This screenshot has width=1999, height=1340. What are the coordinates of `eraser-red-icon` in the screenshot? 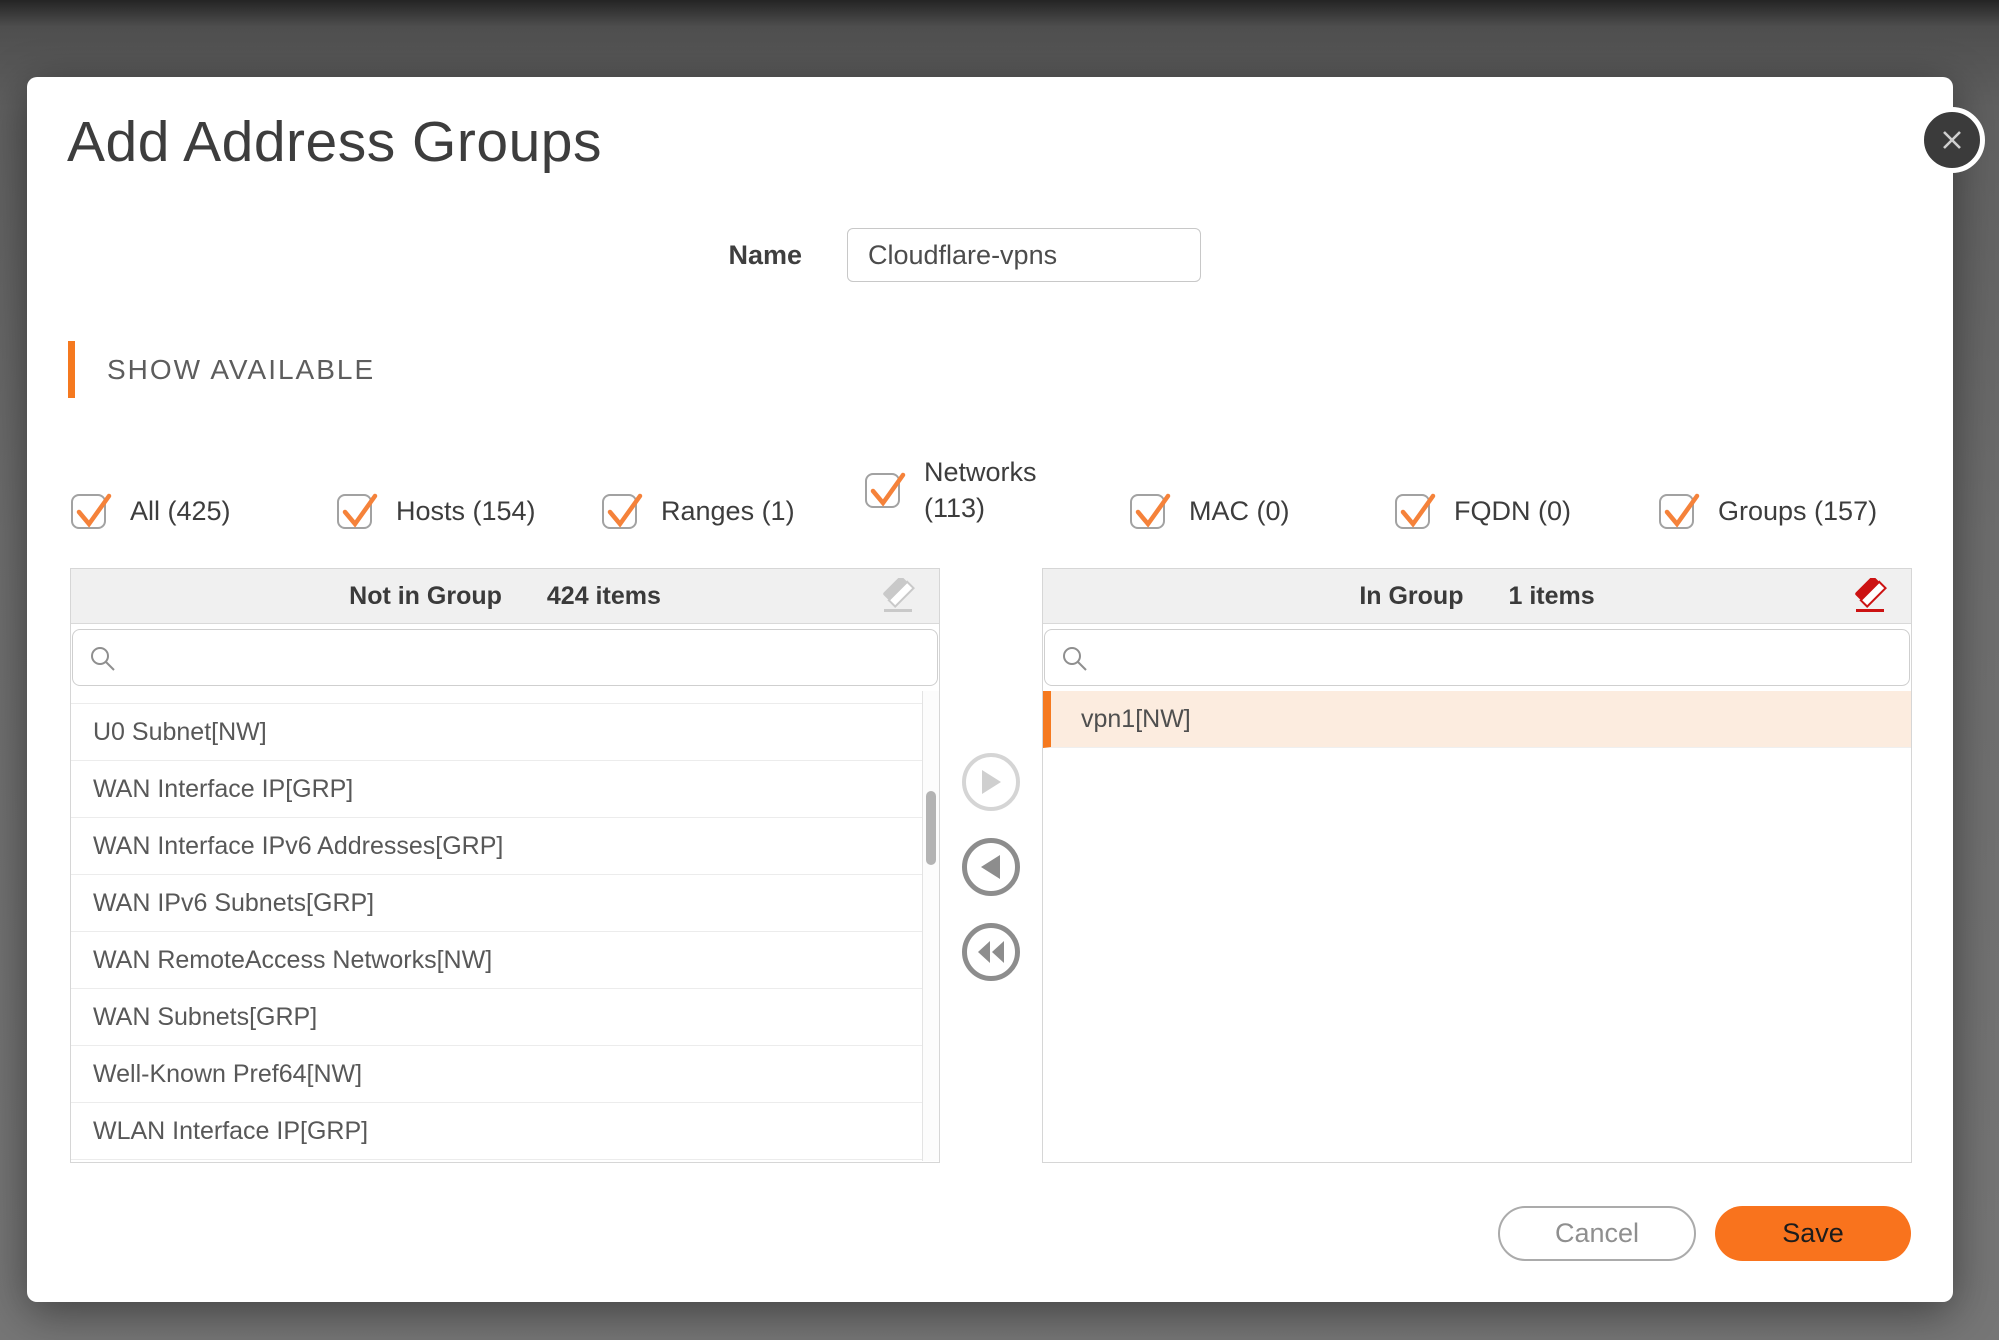 It's located at (1870, 596).